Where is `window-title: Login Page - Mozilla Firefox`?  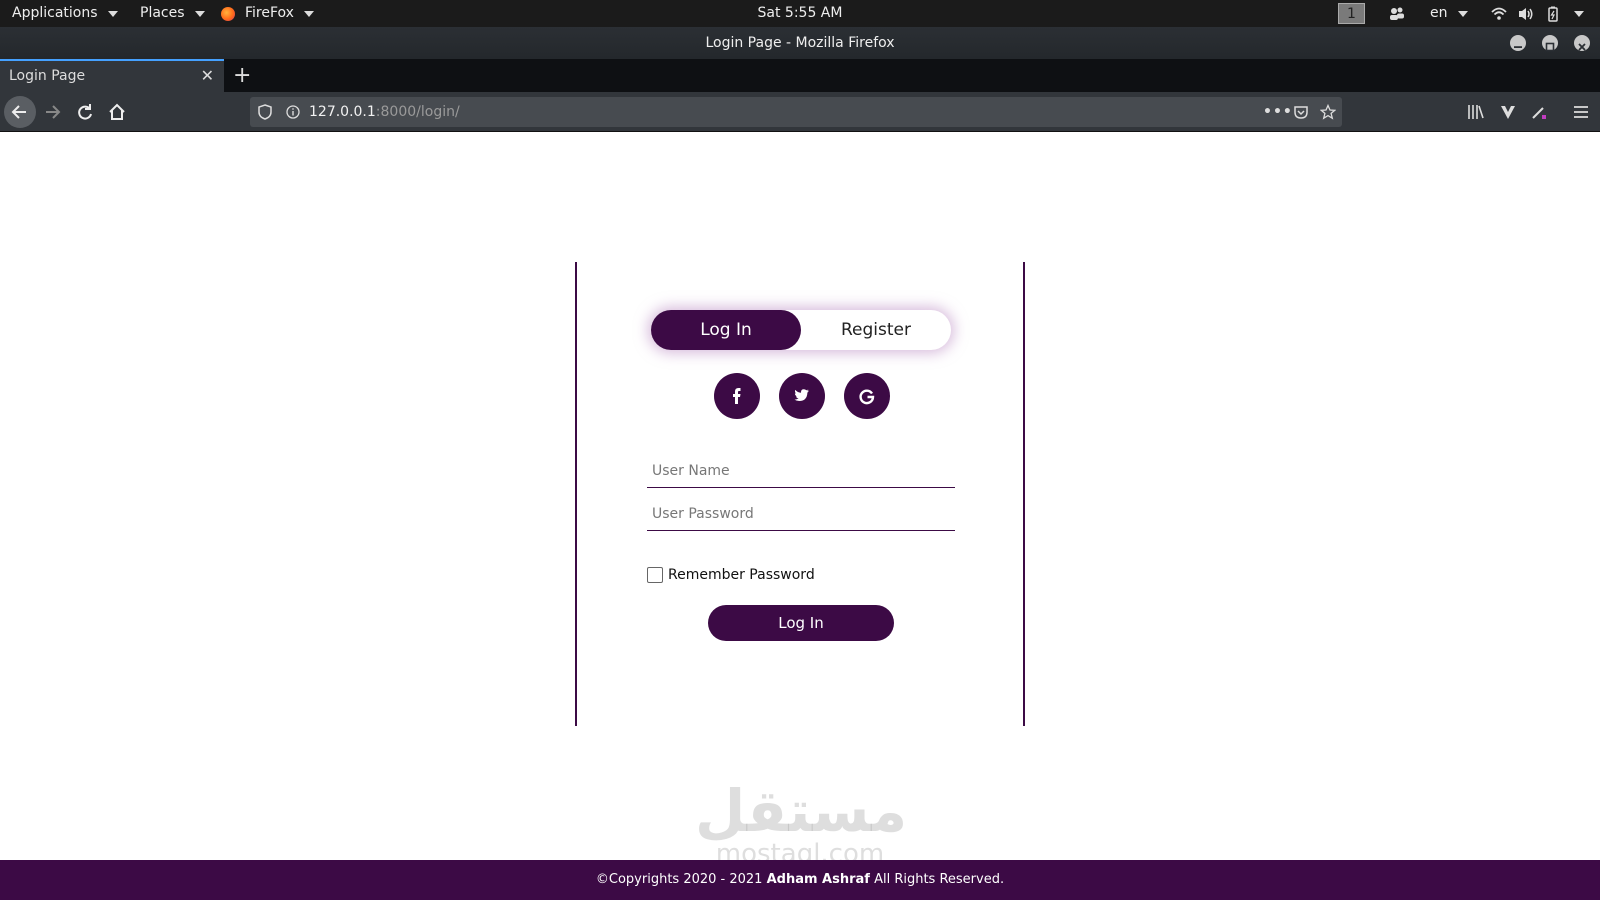
window-title: Login Page - Mozilla Firefox is located at coordinates (800, 43).